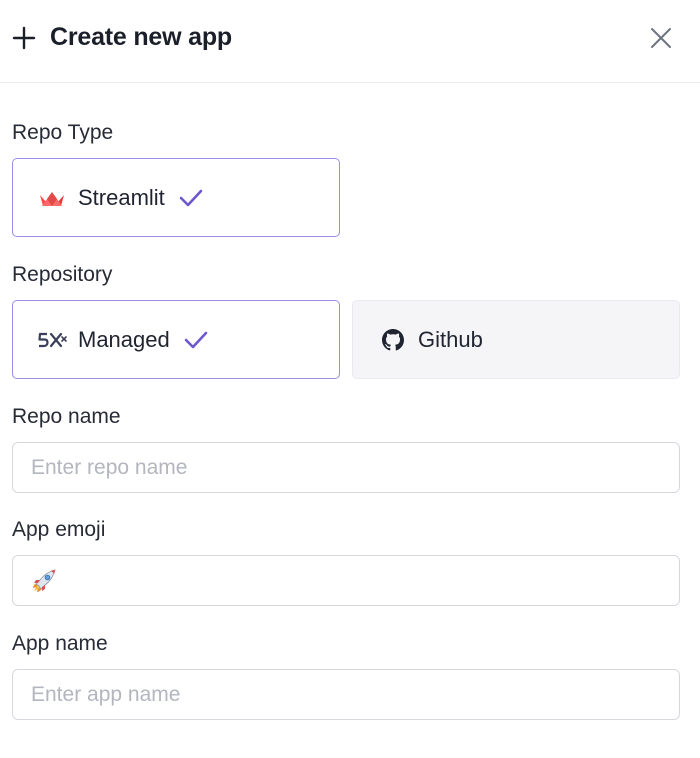  What do you see at coordinates (393, 339) in the screenshot?
I see `github-icon` at bounding box center [393, 339].